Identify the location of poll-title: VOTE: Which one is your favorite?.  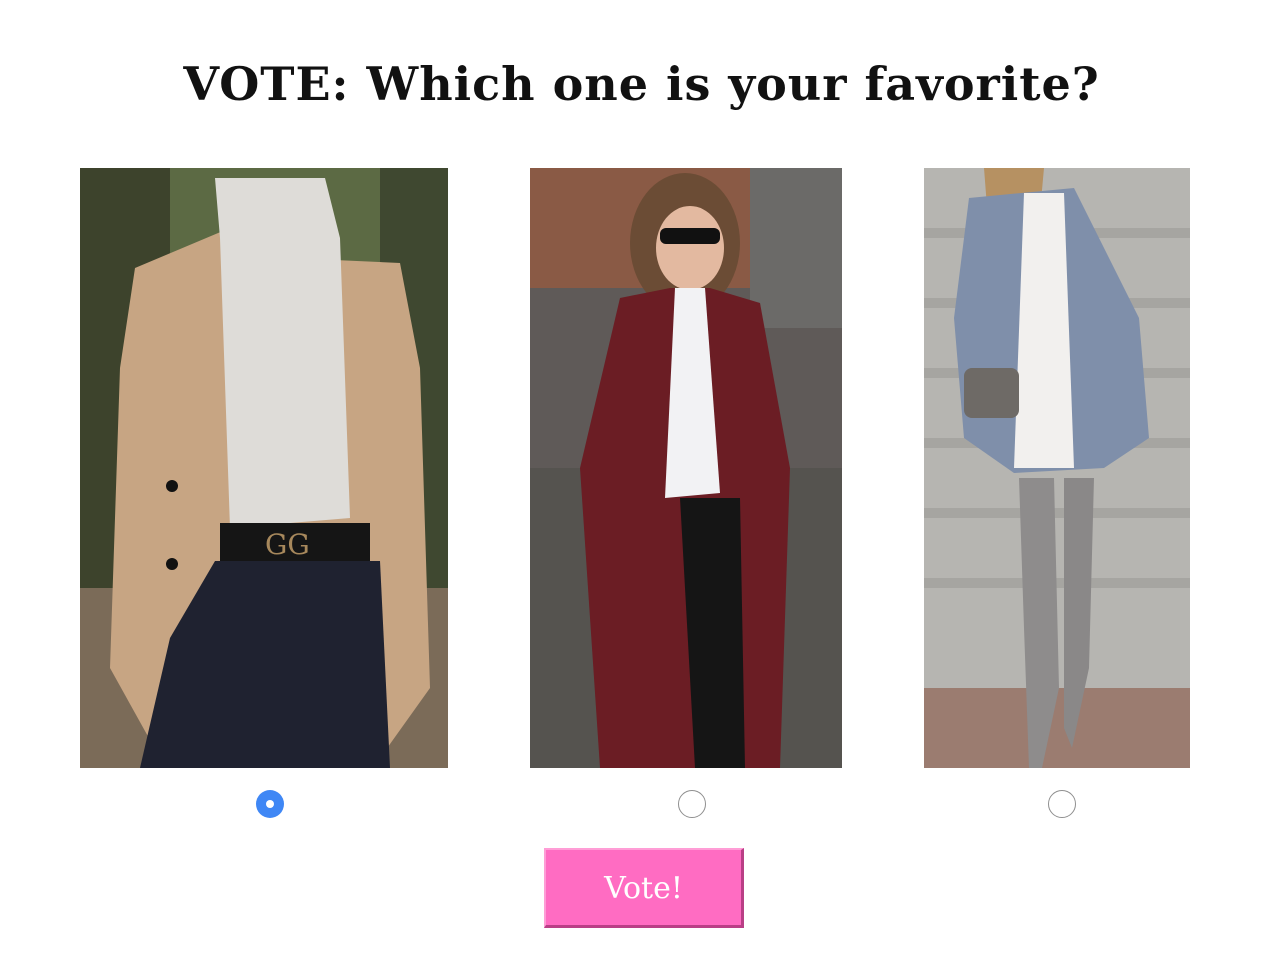
(641, 84).